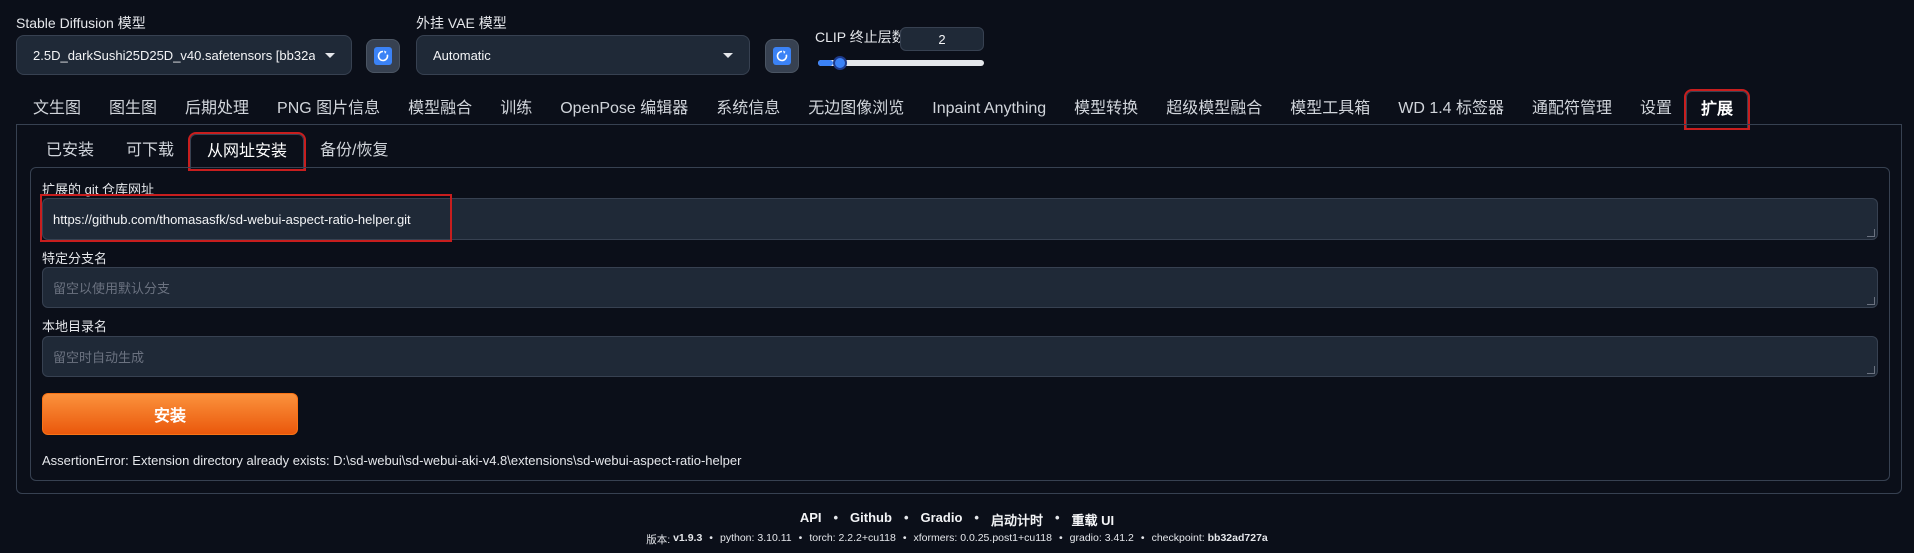 The width and height of the screenshot is (1914, 553). Describe the element at coordinates (1178, 538) in the screenshot. I see `checkpoint-label: checkpoint:` at that location.